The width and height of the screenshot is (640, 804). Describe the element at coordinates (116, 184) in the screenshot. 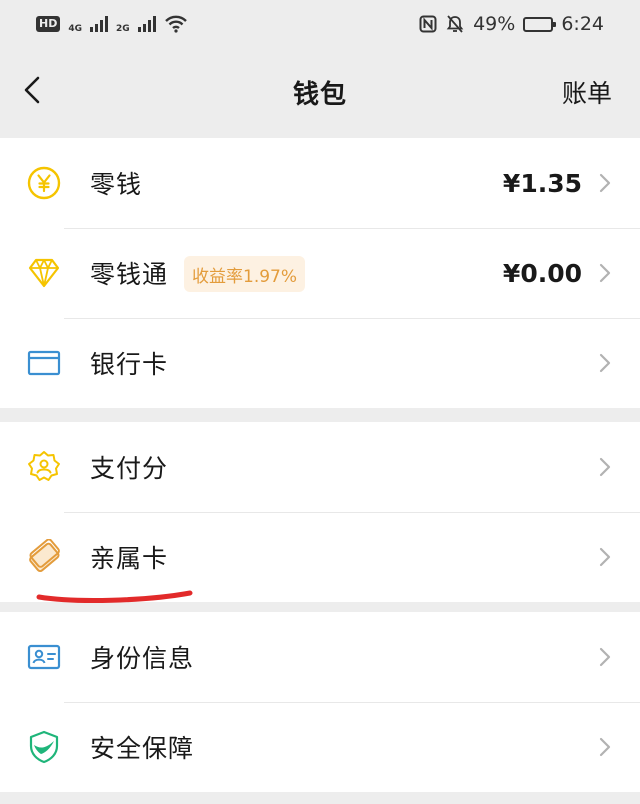

I see `row-label: 零钱` at that location.